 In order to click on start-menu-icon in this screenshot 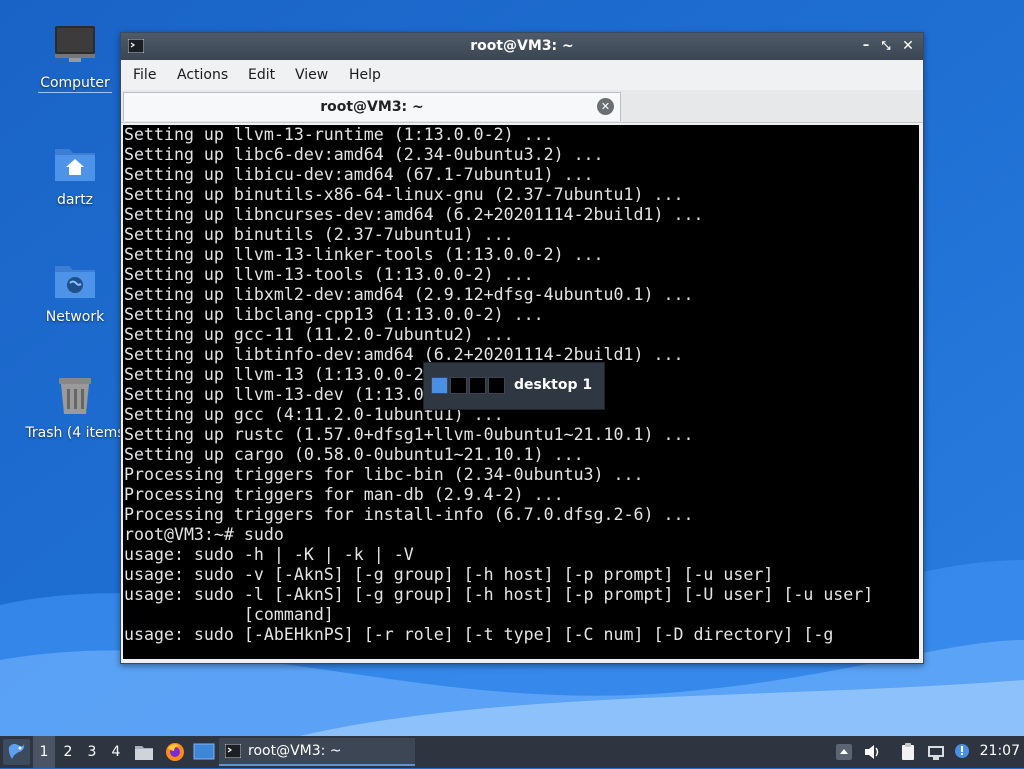, I will do `click(16, 751)`.